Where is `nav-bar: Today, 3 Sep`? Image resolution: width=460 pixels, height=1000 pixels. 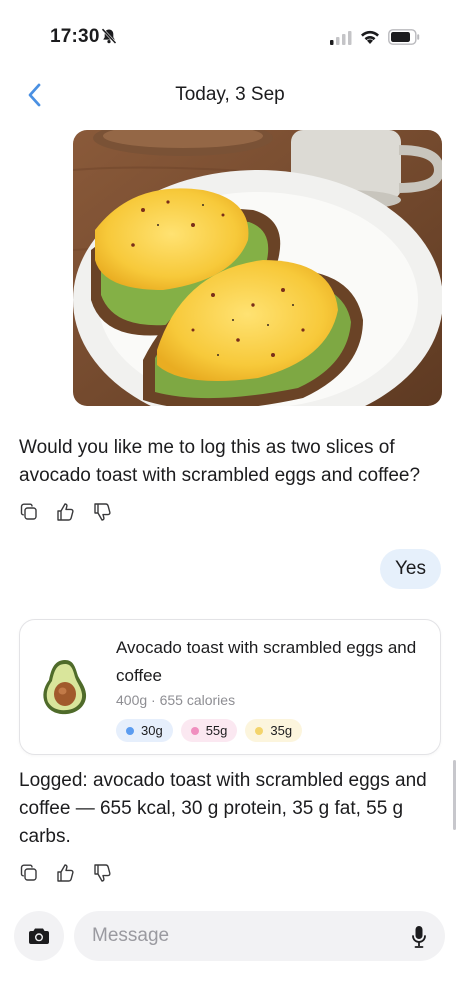
nav-bar: Today, 3 Sep is located at coordinates (230, 95).